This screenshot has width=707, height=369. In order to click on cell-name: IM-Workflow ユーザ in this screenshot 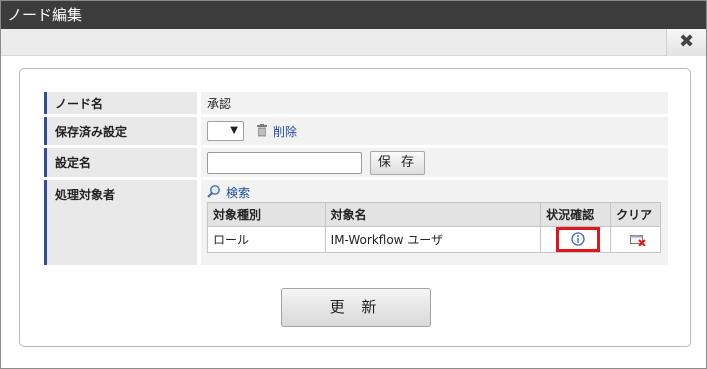, I will do `click(433, 239)`.